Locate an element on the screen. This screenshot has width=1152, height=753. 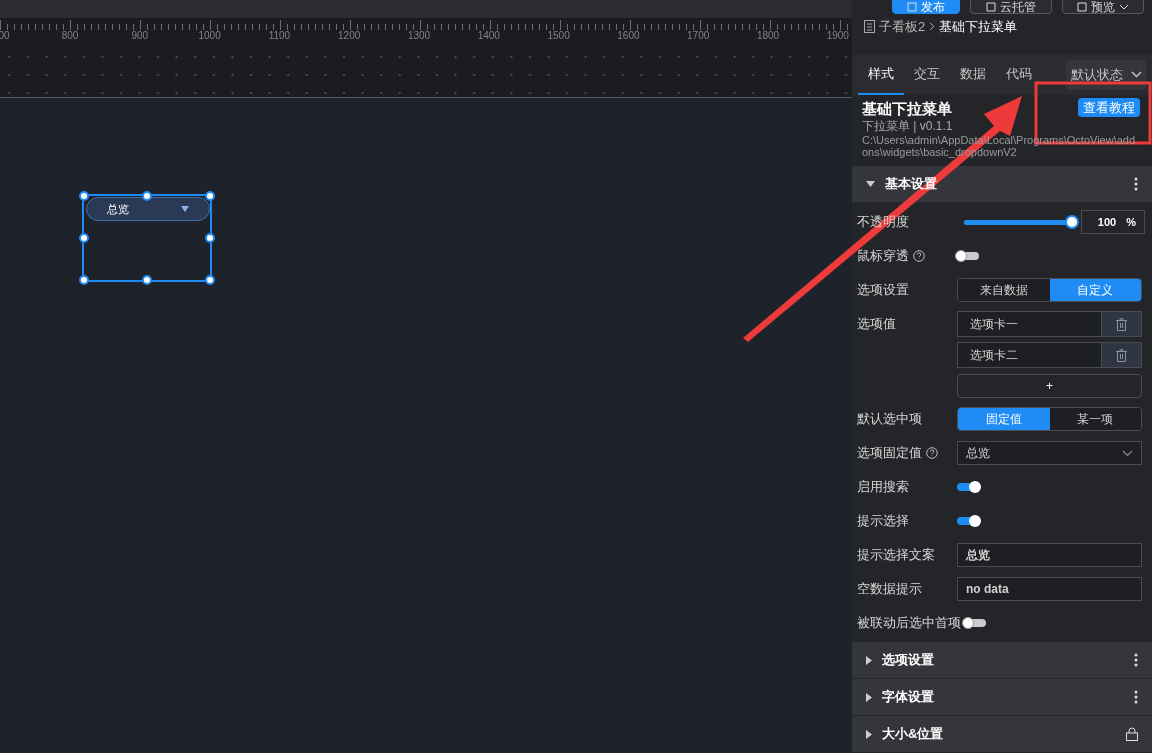
ruler-label: 1200 is located at coordinates (349, 36).